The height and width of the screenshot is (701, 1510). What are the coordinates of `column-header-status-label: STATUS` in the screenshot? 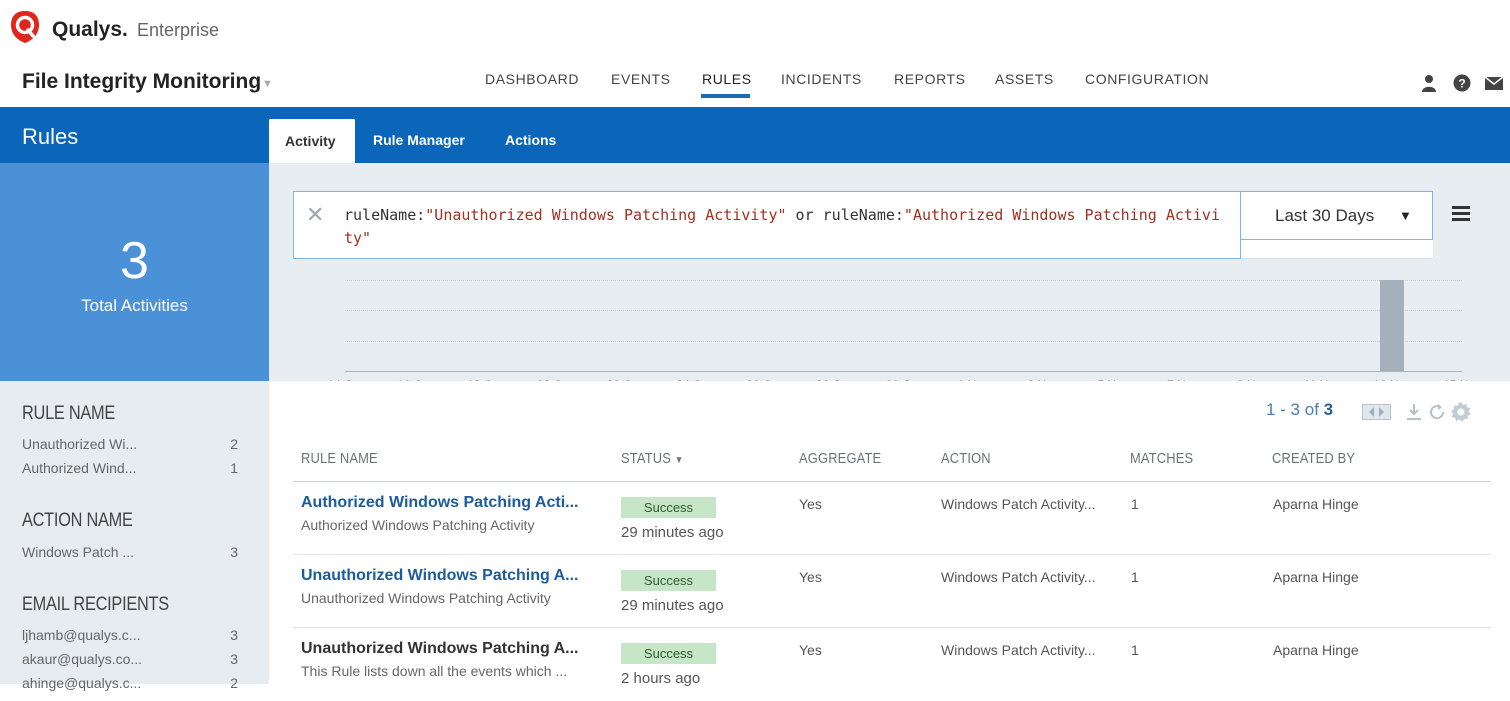 It's located at (646, 458).